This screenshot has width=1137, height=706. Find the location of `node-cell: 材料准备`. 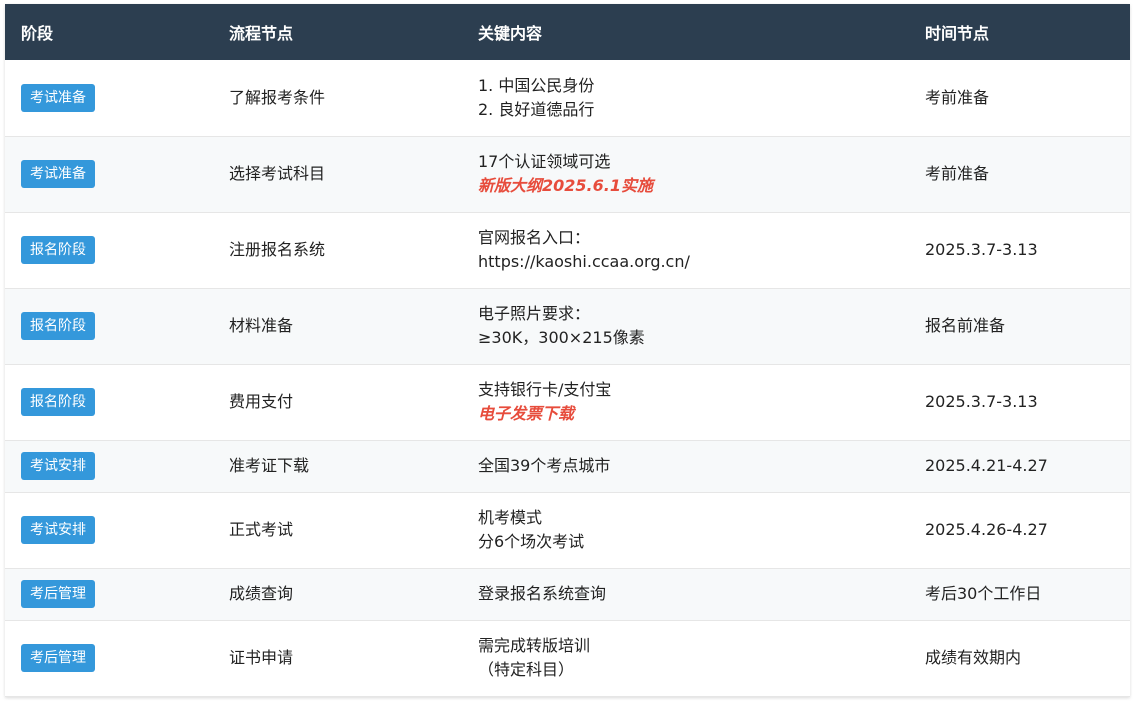

node-cell: 材料准备 is located at coordinates (337, 326).